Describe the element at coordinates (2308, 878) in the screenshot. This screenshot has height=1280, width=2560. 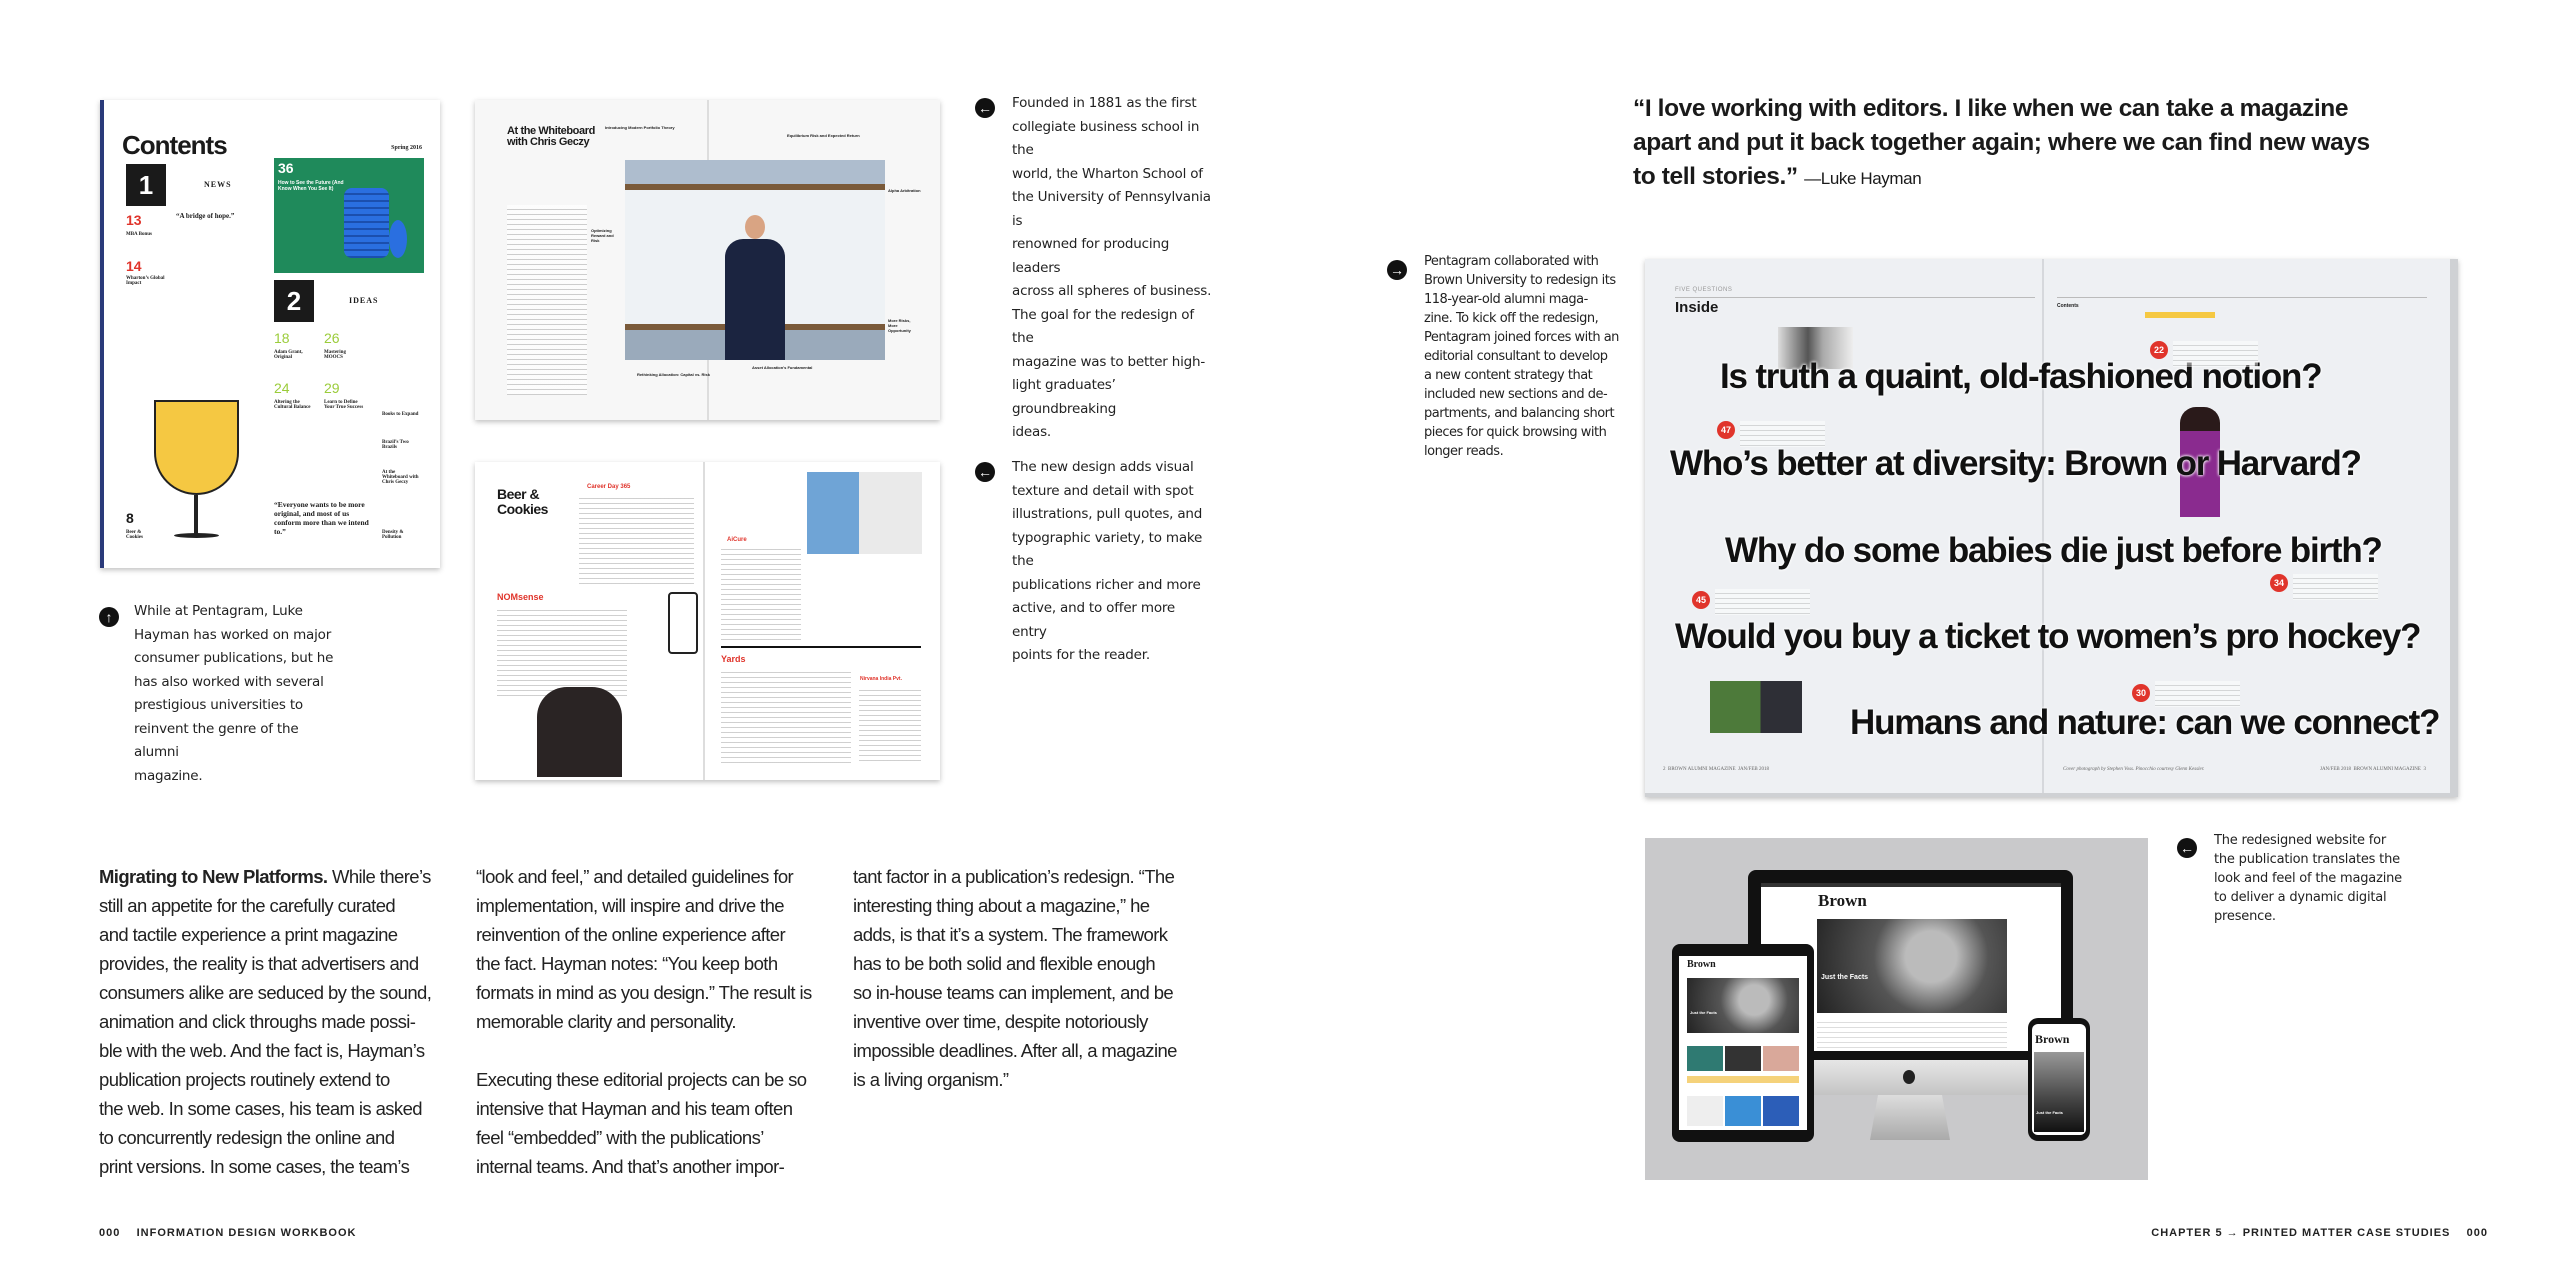
I see `caption-line: look and feel of the magazine` at that location.